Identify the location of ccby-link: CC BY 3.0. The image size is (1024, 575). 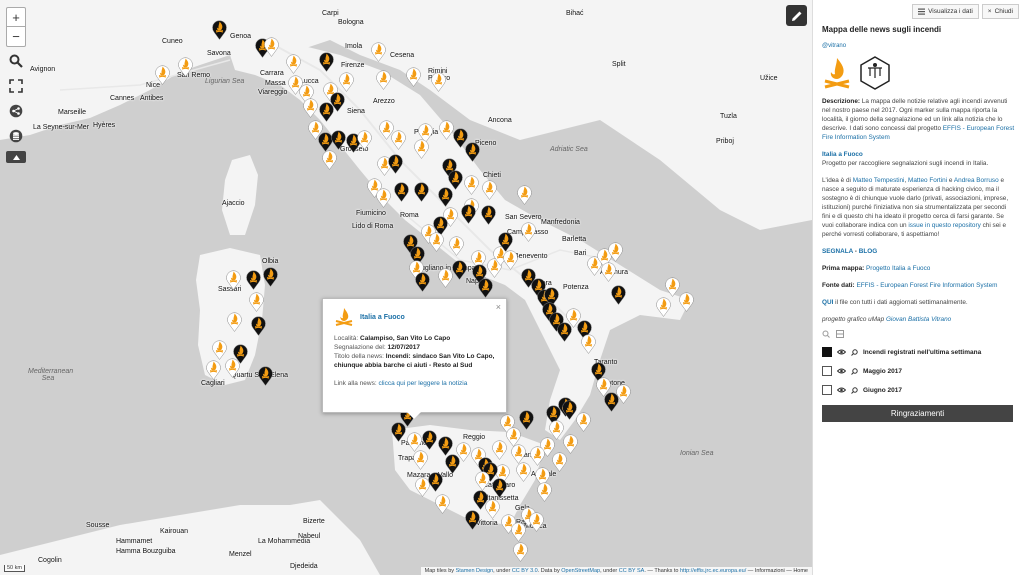
(525, 571).